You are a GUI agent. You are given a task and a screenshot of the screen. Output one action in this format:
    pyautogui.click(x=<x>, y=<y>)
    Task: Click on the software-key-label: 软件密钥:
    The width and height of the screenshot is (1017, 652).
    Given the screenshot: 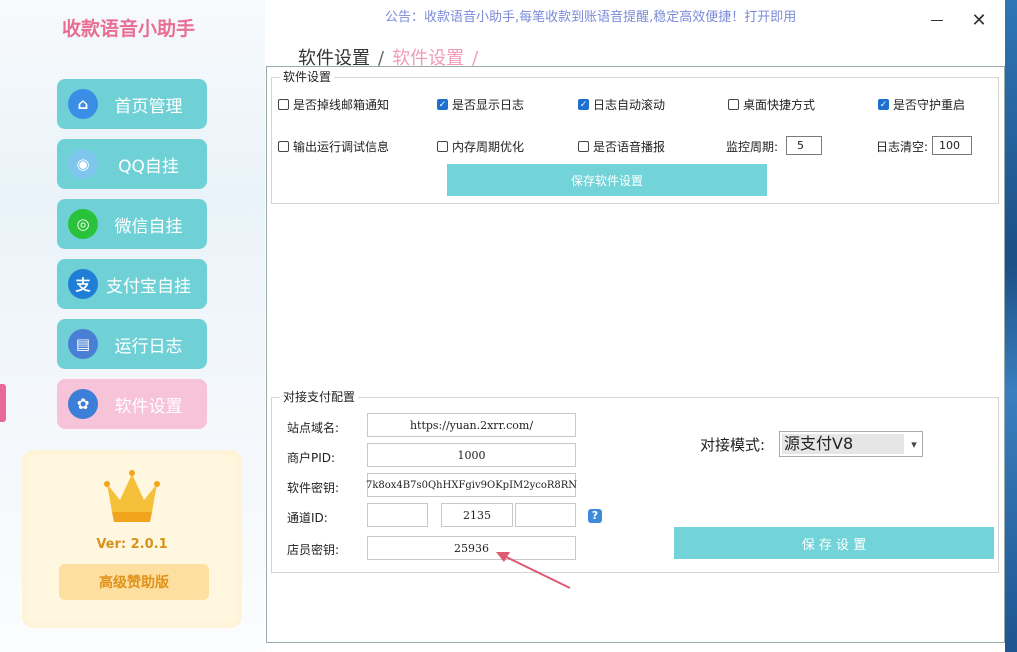 What is the action you would take?
    pyautogui.click(x=313, y=488)
    